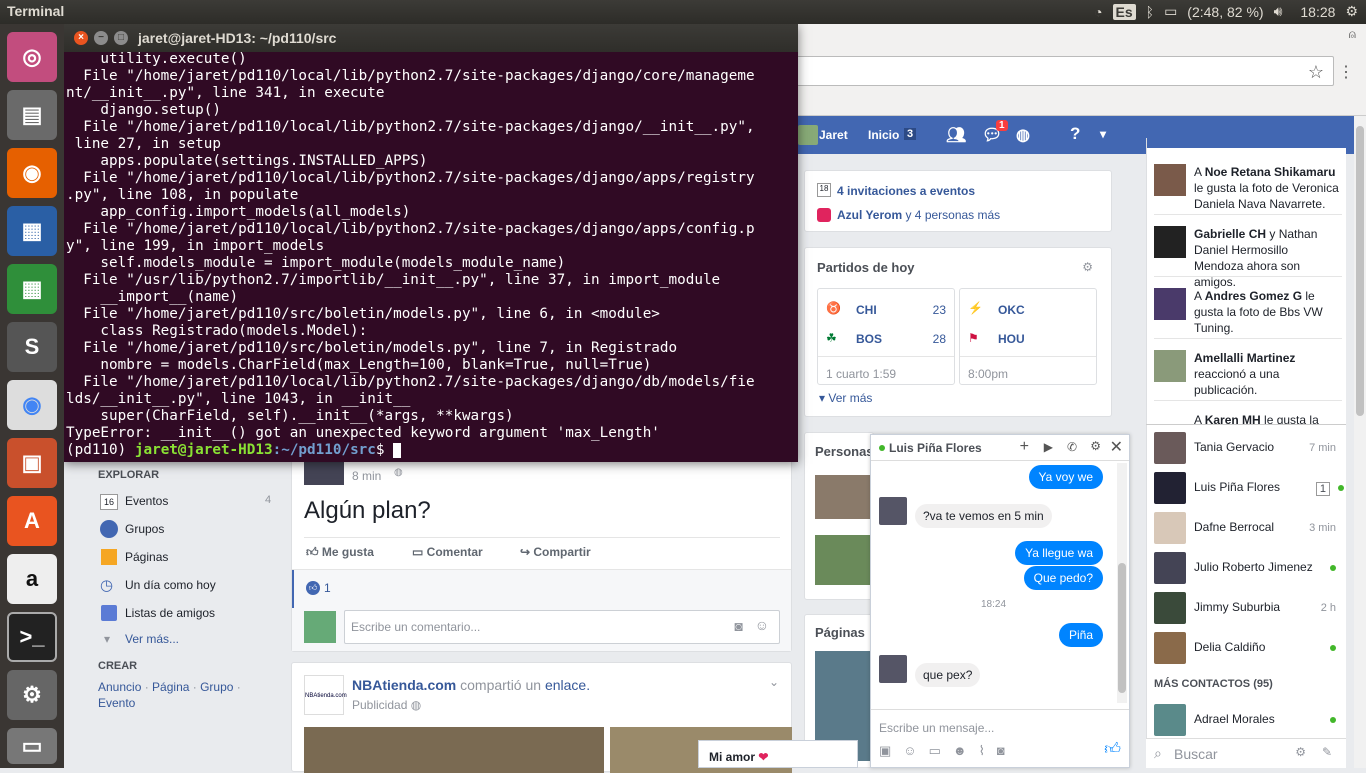 The width and height of the screenshot is (1366, 773). Describe the element at coordinates (1346, 72) in the screenshot. I see `browser-menu-icon: ⋮` at that location.